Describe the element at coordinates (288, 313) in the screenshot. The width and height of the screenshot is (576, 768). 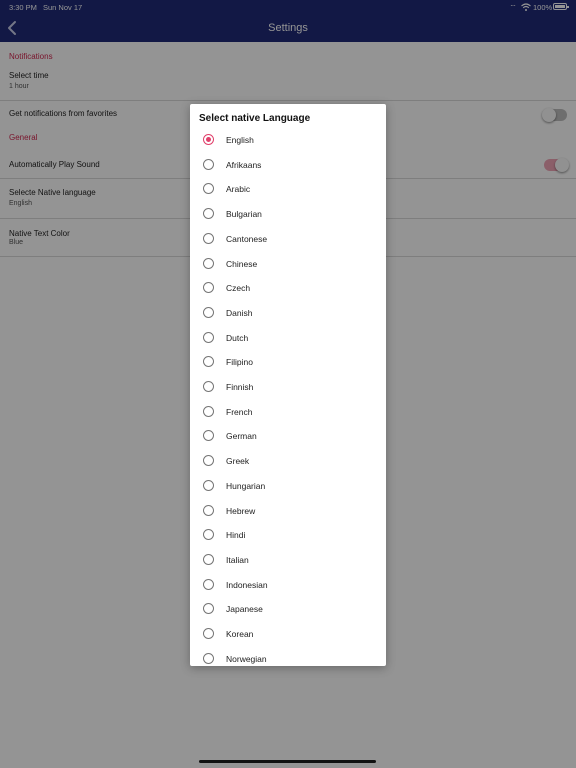
I see `language-option: Danish` at that location.